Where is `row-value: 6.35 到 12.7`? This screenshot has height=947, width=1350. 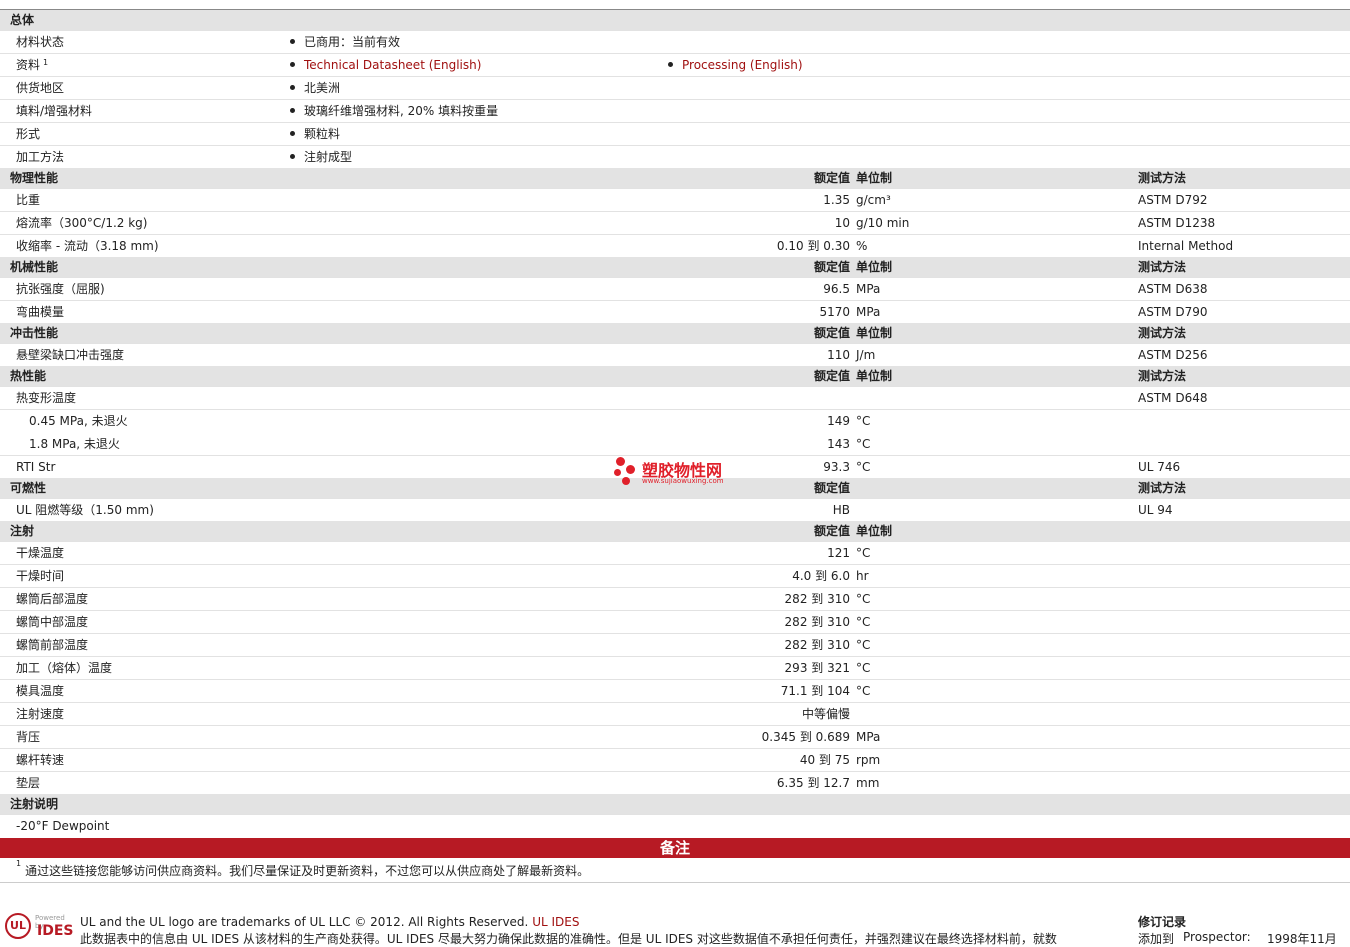 row-value: 6.35 到 12.7 is located at coordinates (813, 783).